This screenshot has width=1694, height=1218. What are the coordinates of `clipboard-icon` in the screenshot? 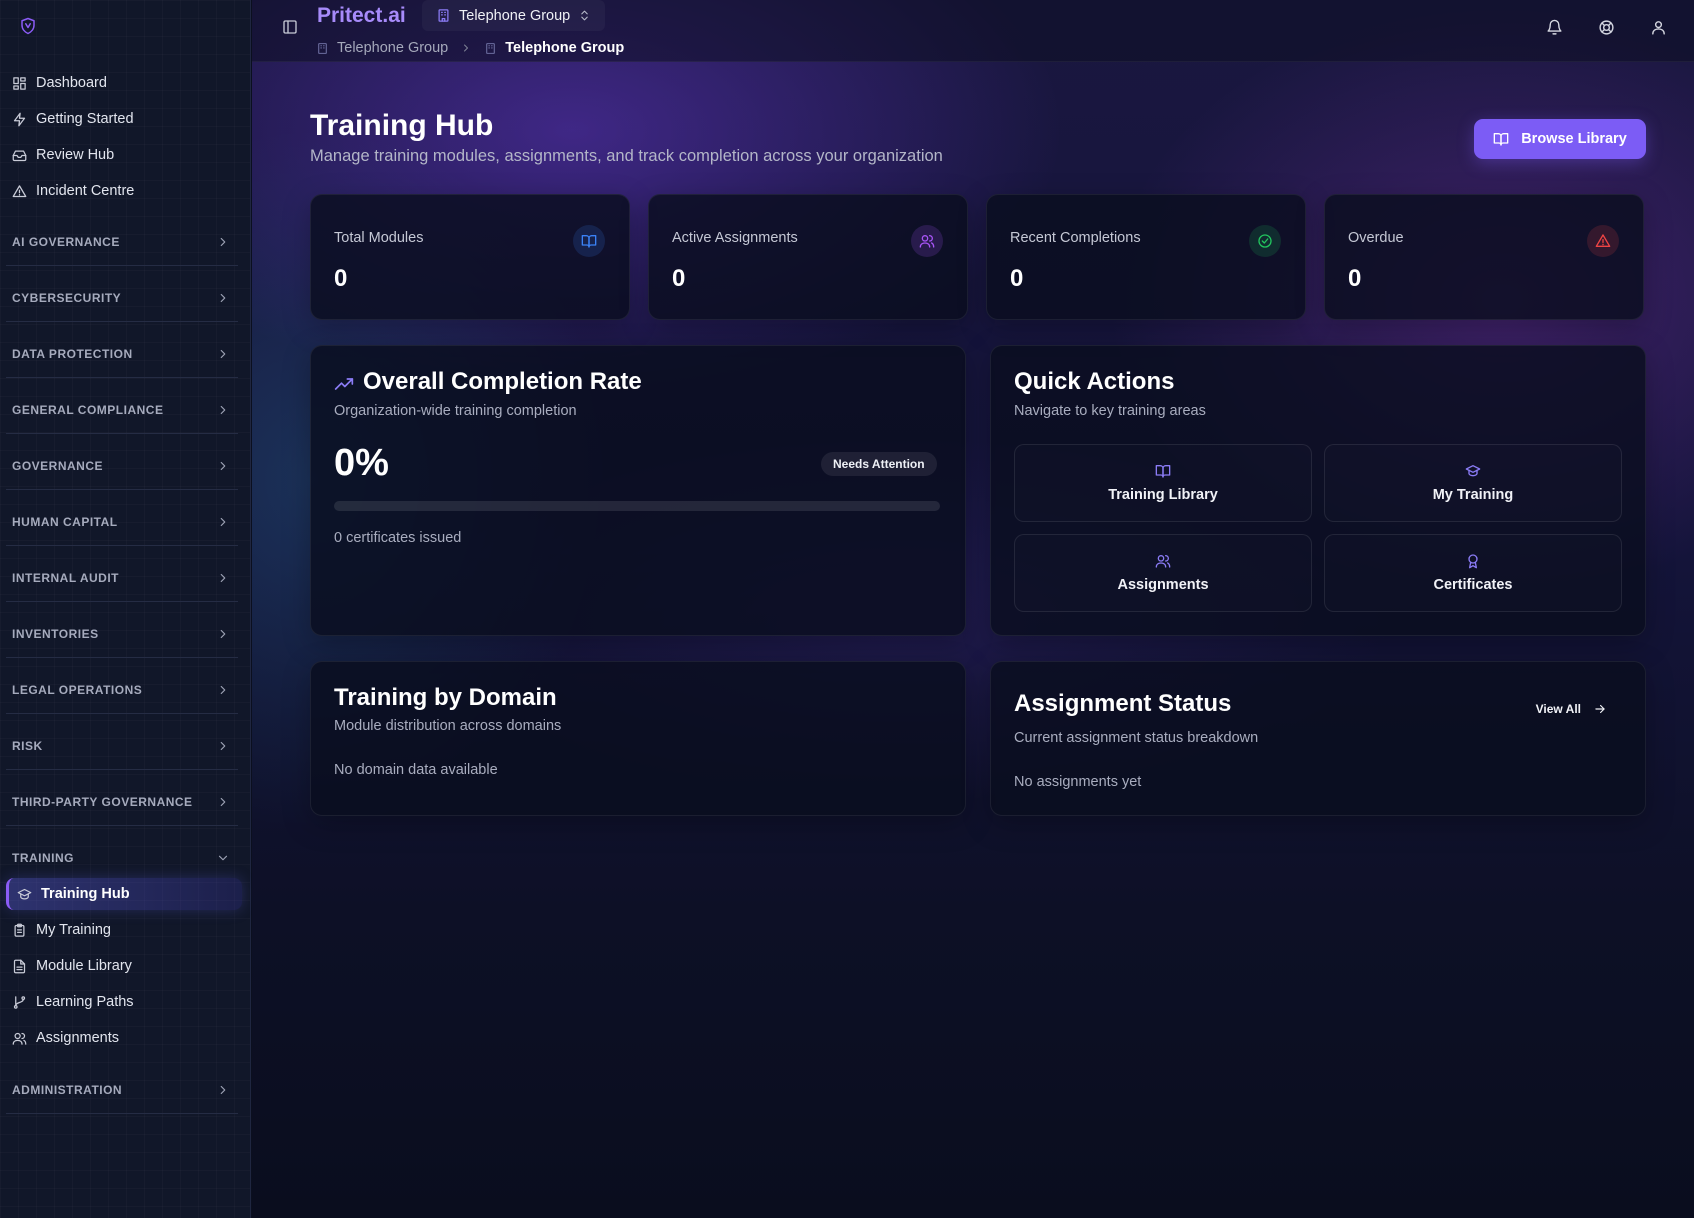 It's located at (19, 930).